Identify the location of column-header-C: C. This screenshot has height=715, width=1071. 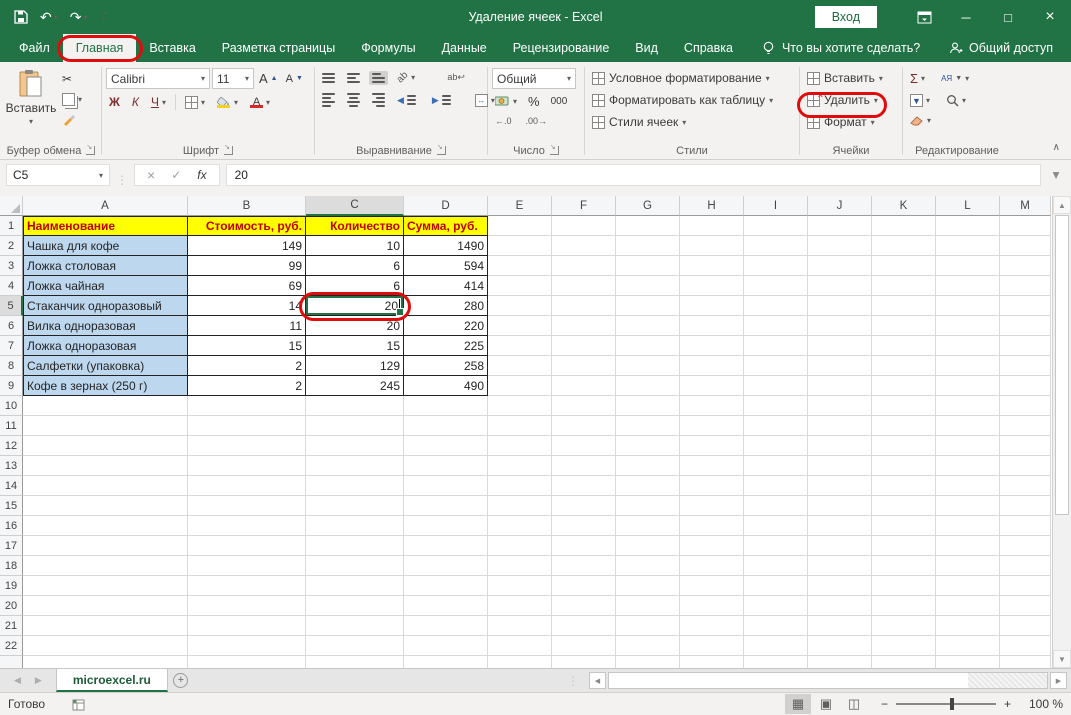
(355, 206).